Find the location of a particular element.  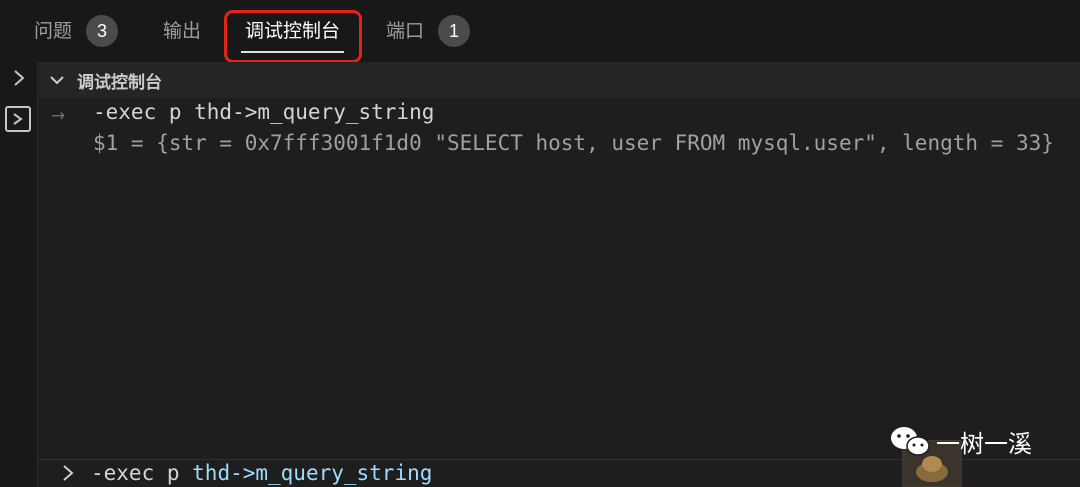

input-echo-arrow-icon: → is located at coordinates (58, 116).